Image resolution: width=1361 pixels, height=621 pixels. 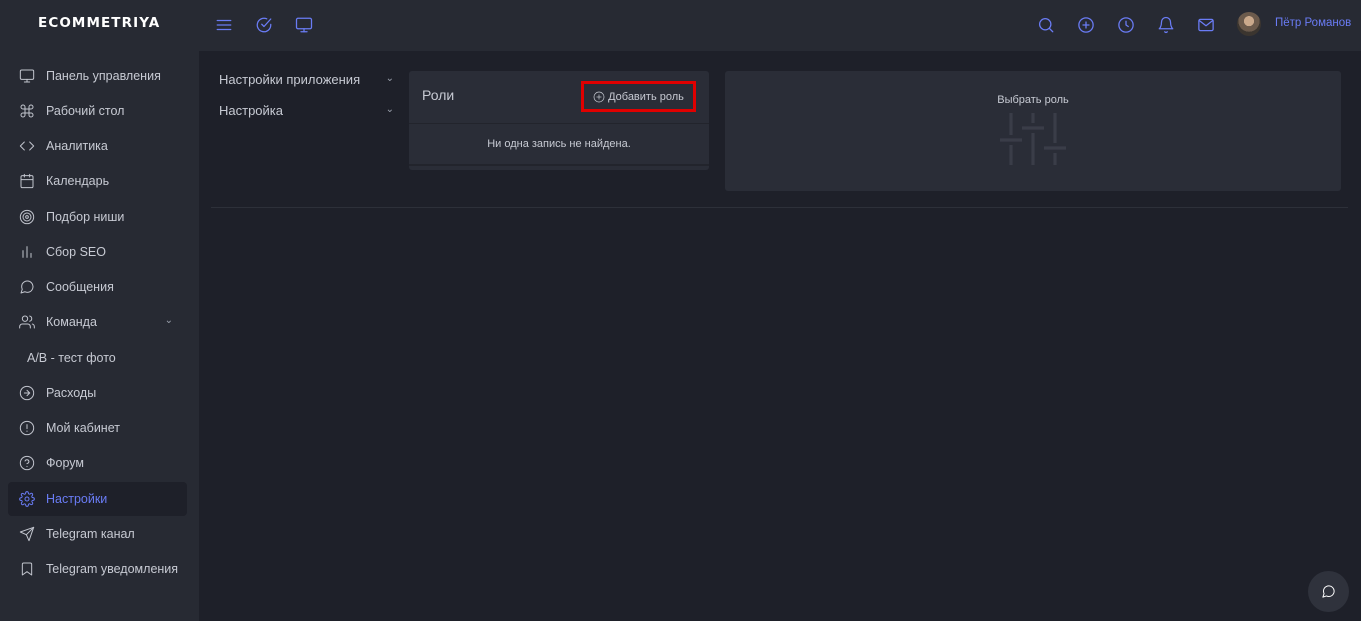 I want to click on sidebar-item-seo: Сбор SEO, so click(x=97, y=252).